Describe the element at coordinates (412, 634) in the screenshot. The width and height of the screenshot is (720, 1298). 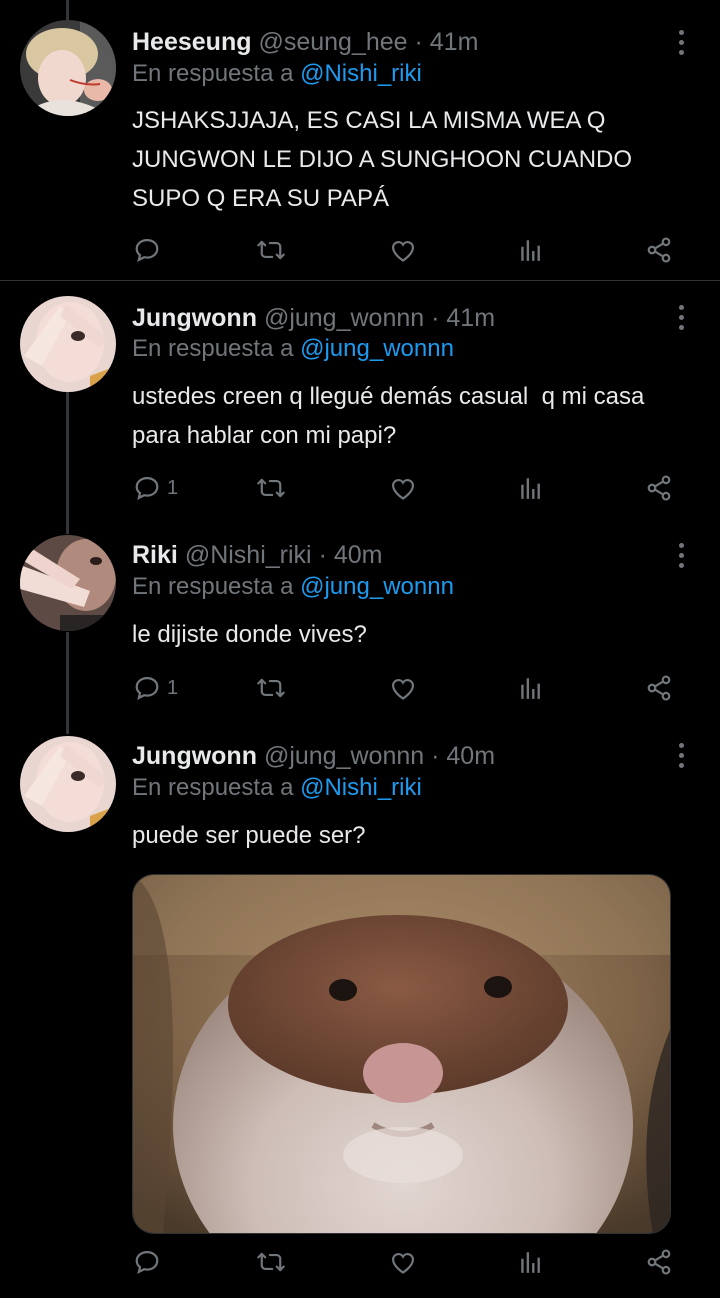
I see `tweet-text: le dijiste donde vives?` at that location.